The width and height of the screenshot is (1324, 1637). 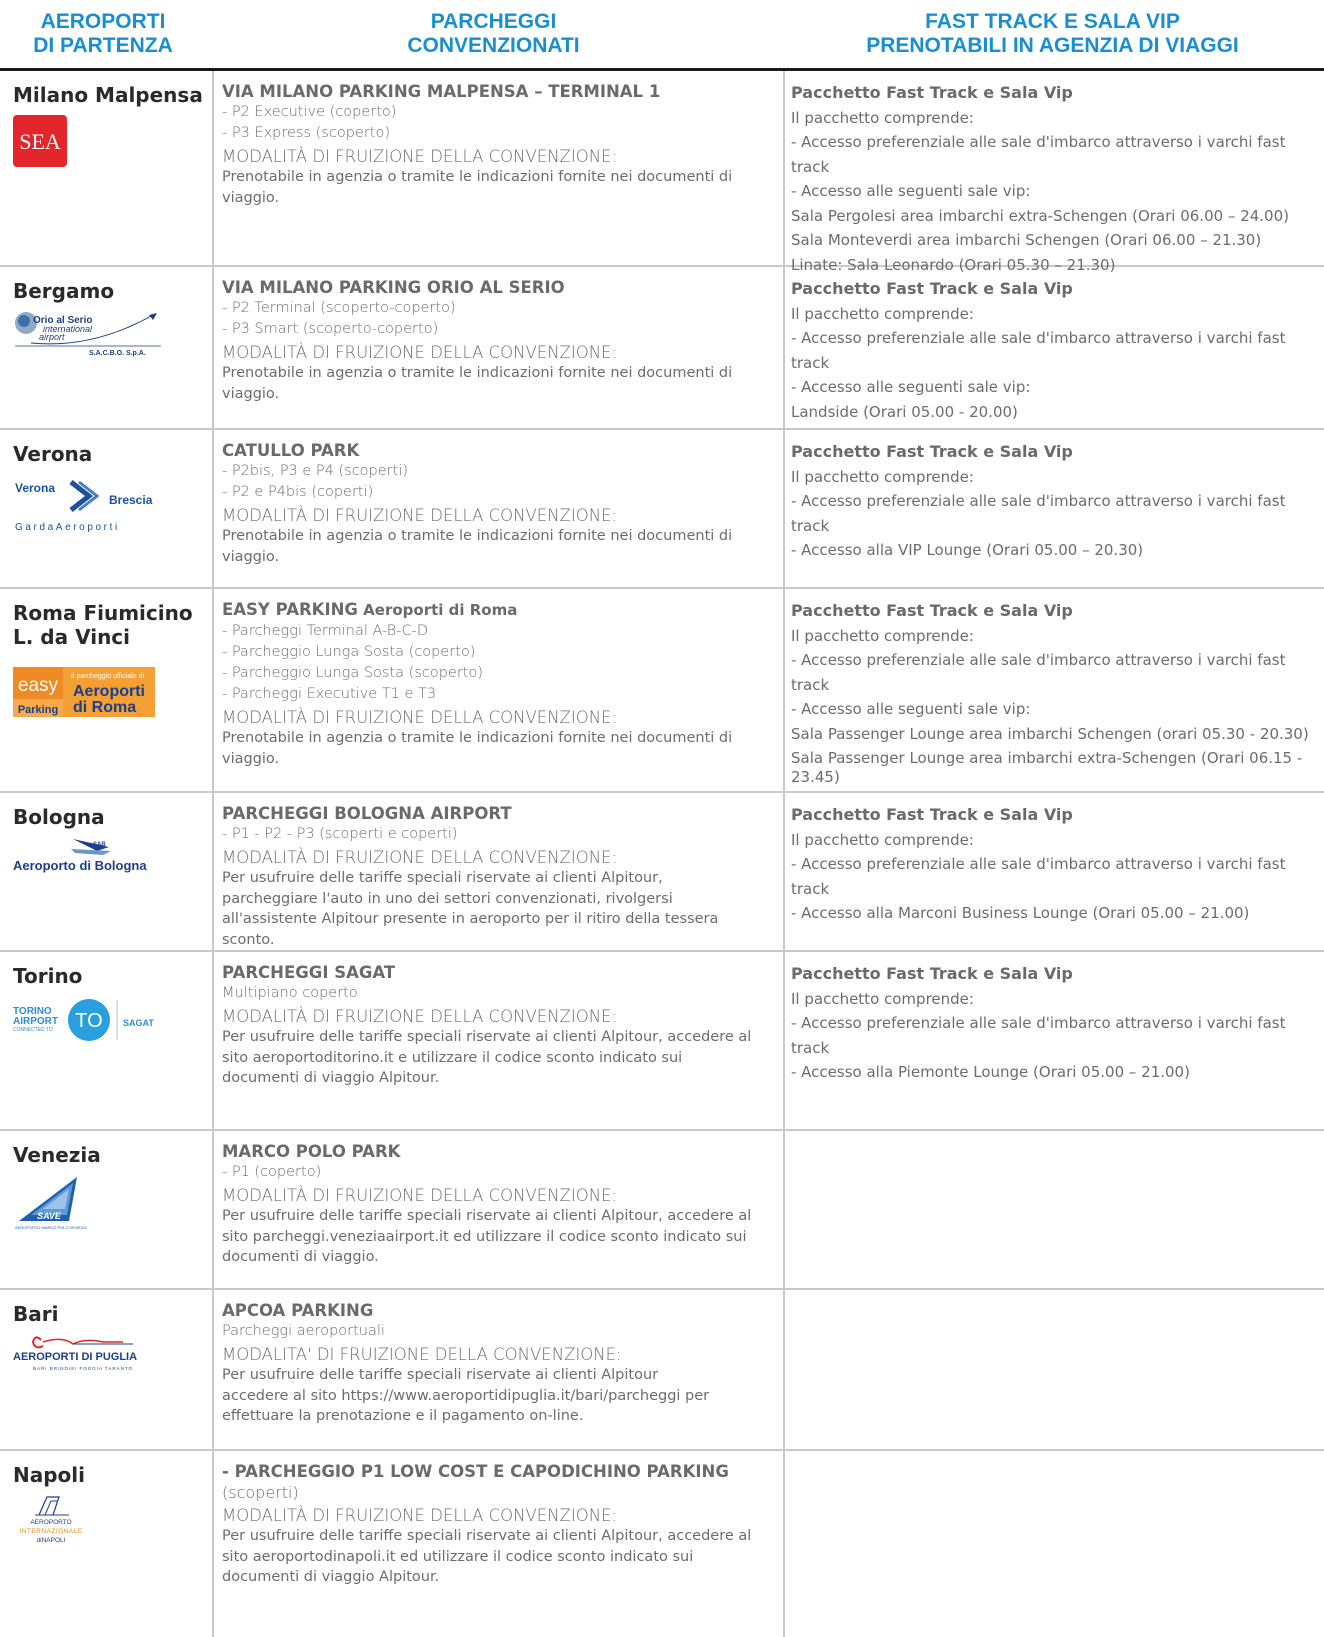 I want to click on svg-text: Verona, so click(x=35, y=488).